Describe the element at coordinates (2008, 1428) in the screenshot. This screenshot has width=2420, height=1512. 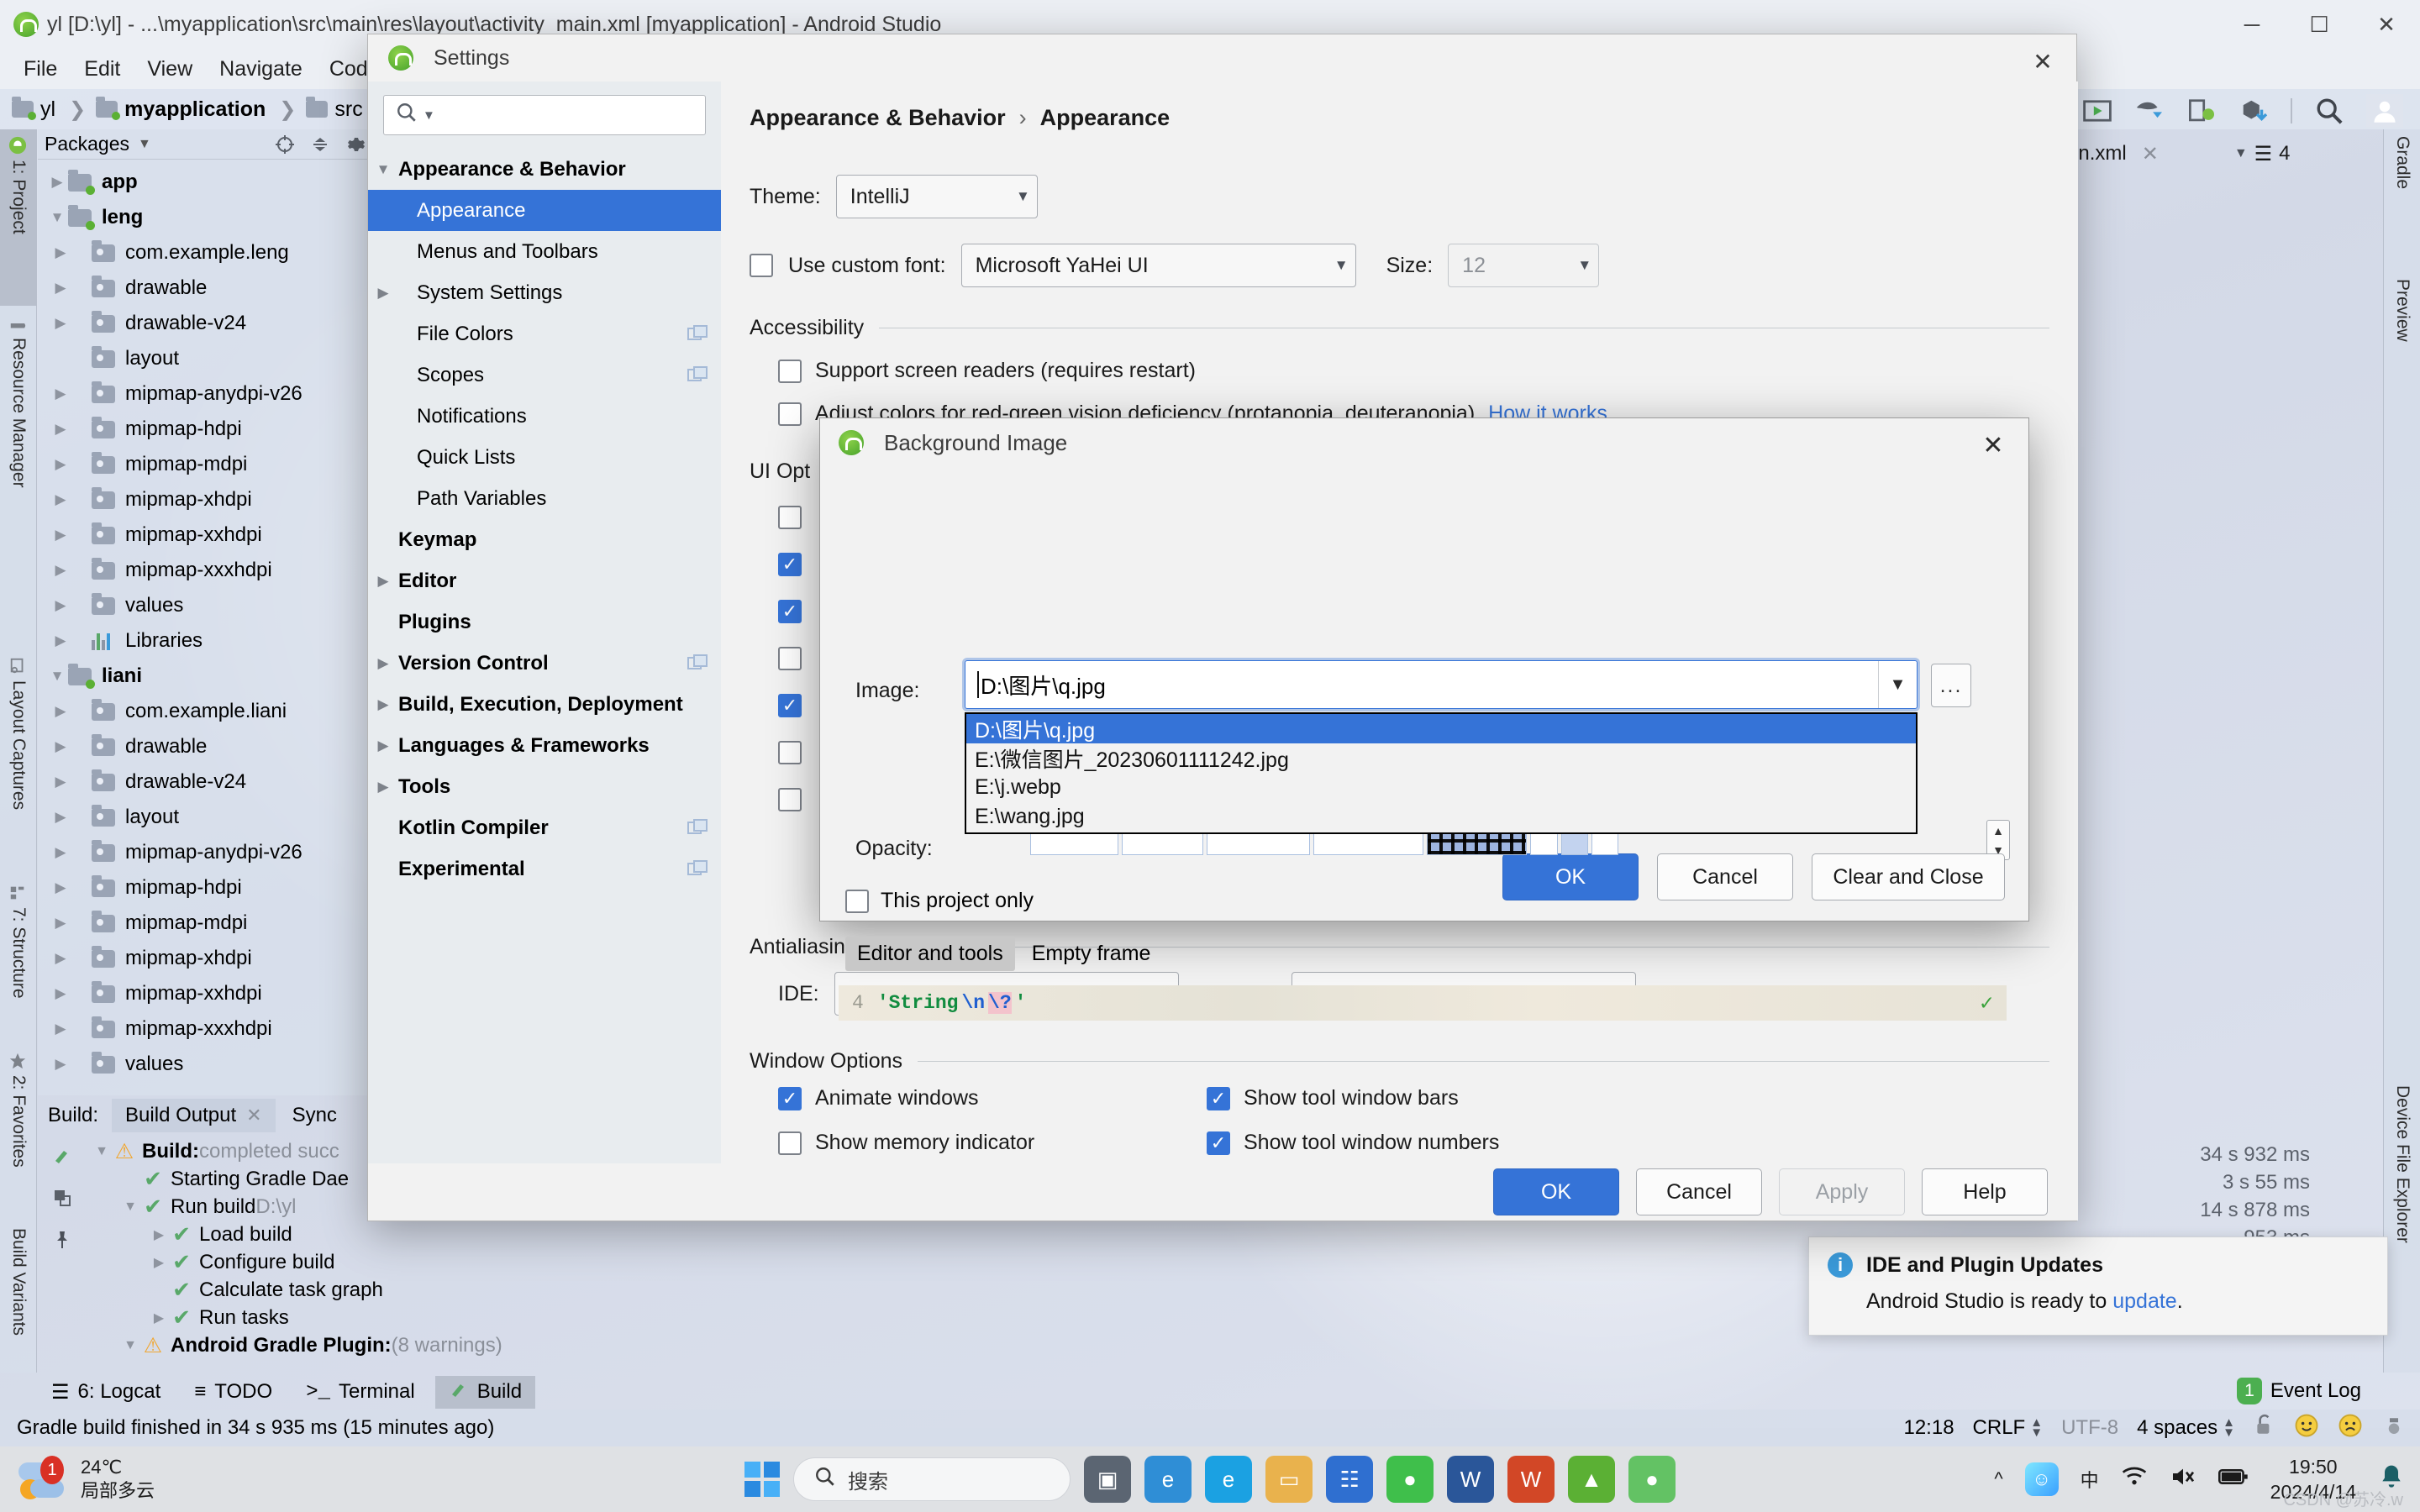
I see `line-separator: CRLF ▲ ▼` at that location.